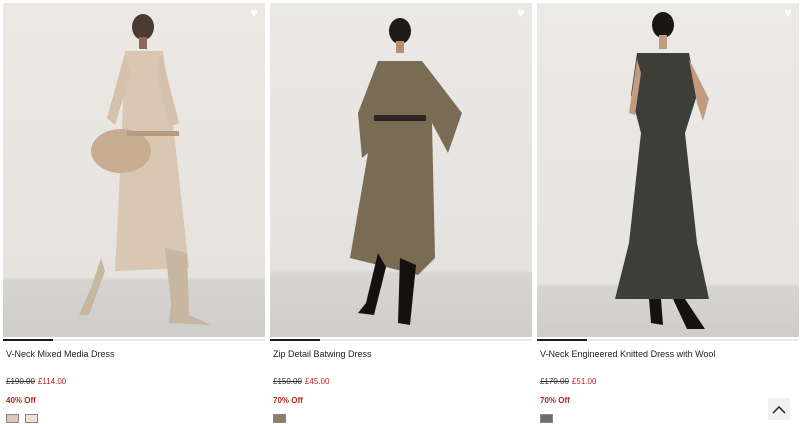  Describe the element at coordinates (662, 170) in the screenshot. I see `model-figure-charcoal-knit-dress` at that location.